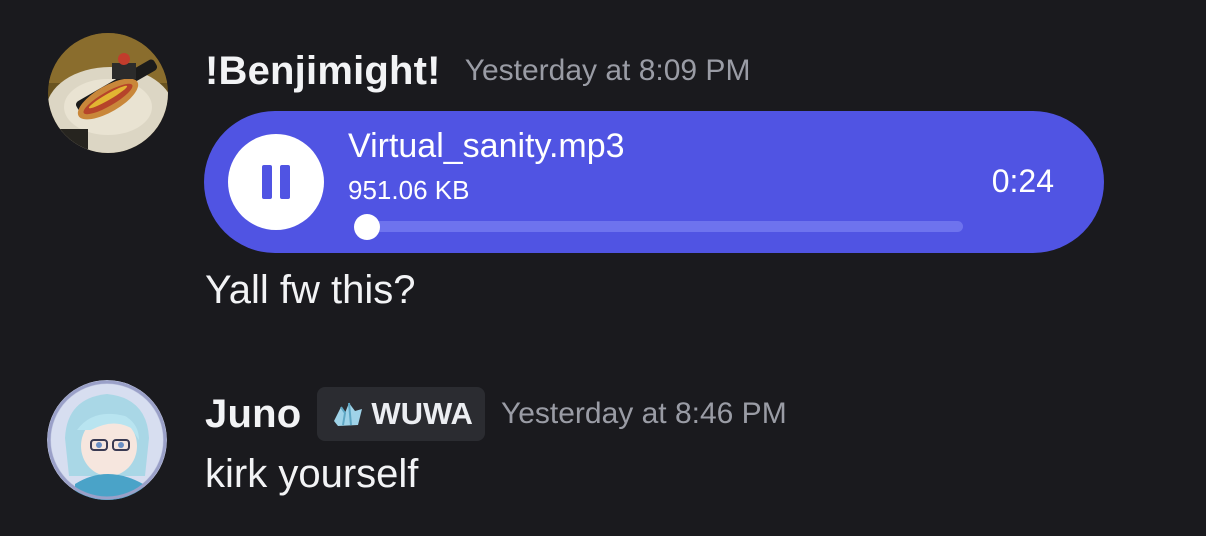 The height and width of the screenshot is (536, 1206). What do you see at coordinates (276, 182) in the screenshot?
I see `pause-button` at bounding box center [276, 182].